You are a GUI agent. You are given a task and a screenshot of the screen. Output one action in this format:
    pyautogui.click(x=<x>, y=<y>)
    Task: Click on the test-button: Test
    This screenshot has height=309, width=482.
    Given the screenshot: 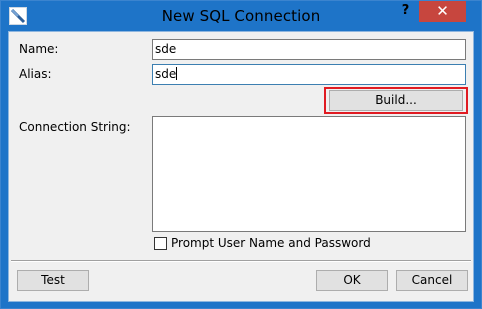 What is the action you would take?
    pyautogui.click(x=53, y=280)
    